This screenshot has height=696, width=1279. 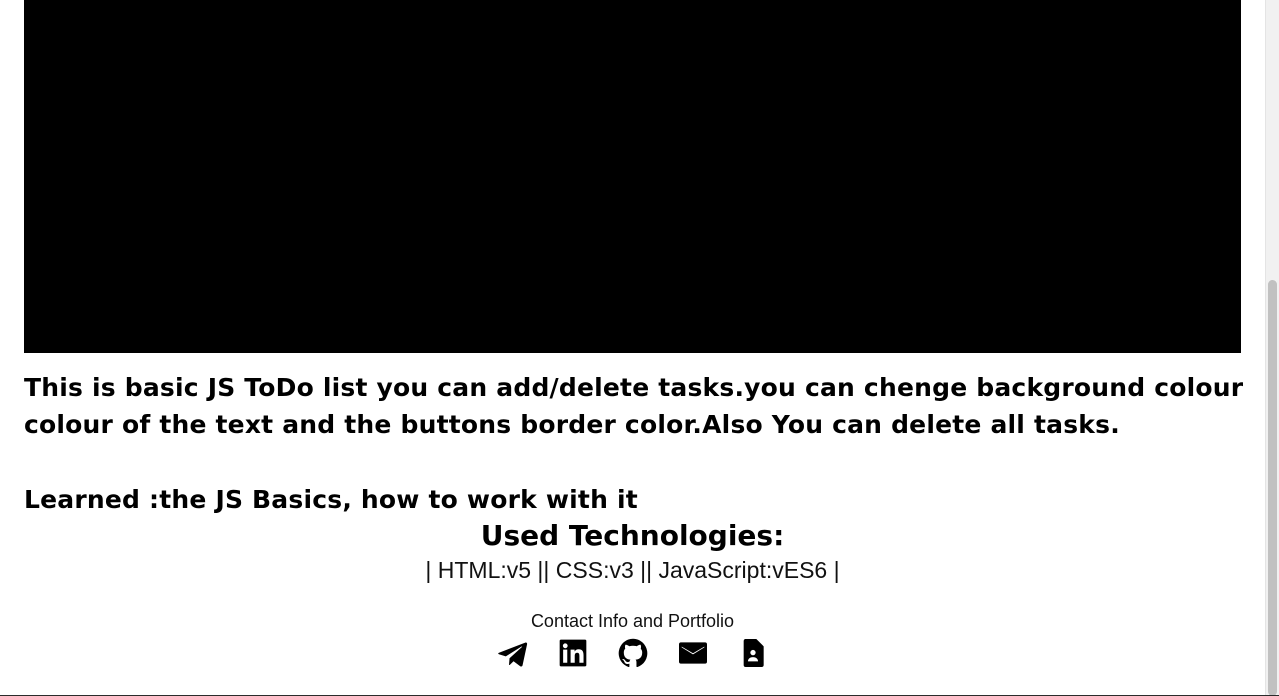 I want to click on linkedin-icon, so click(x=572, y=653).